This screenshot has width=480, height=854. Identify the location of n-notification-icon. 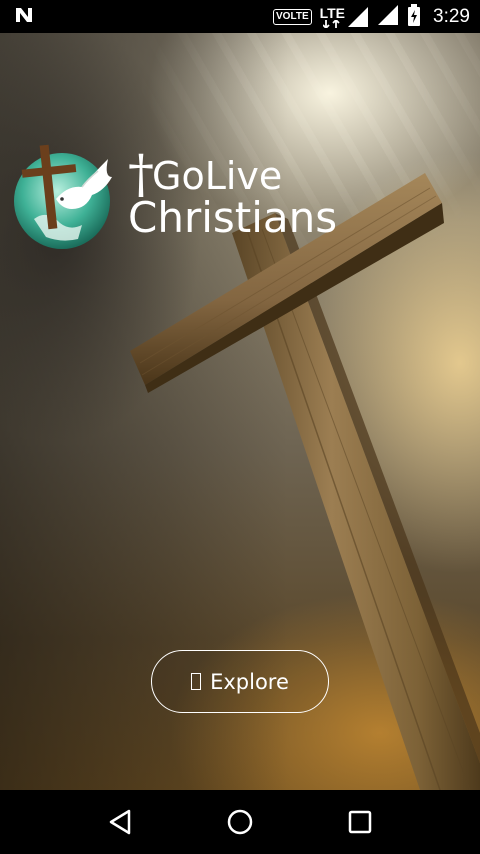
(24, 17).